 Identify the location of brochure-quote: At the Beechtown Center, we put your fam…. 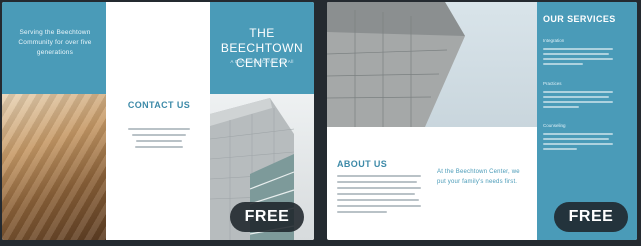
(478, 177).